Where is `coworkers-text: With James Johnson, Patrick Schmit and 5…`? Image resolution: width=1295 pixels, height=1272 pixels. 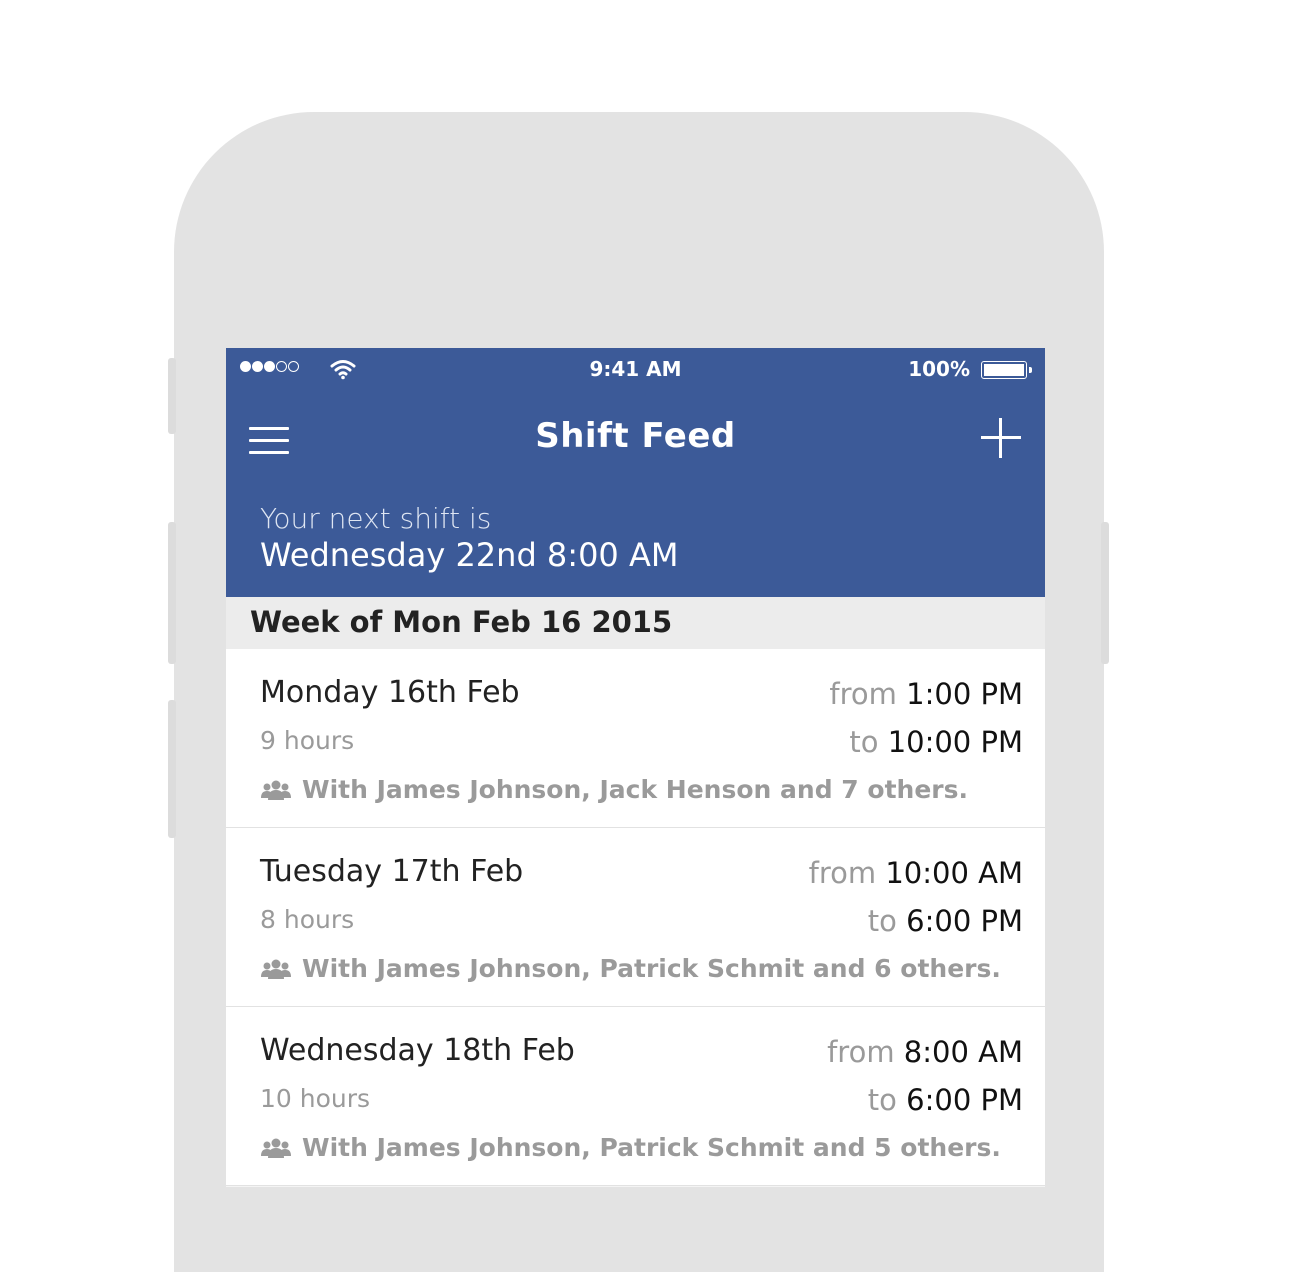
coworkers-text: With James Johnson, Patrick Schmit and 5… is located at coordinates (651, 1147).